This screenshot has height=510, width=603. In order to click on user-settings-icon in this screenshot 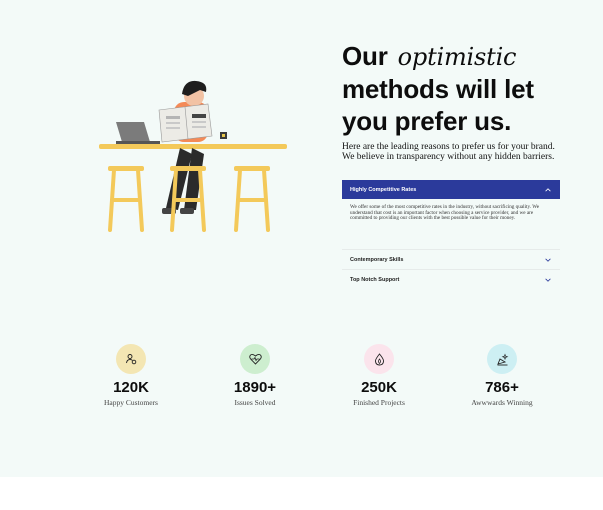, I will do `click(131, 359)`.